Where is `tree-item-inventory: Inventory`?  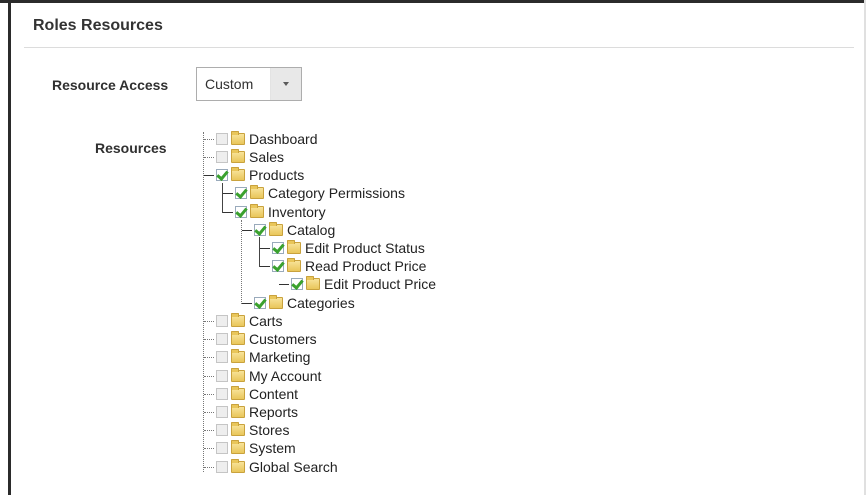
tree-item-inventory: Inventory is located at coordinates (274, 212).